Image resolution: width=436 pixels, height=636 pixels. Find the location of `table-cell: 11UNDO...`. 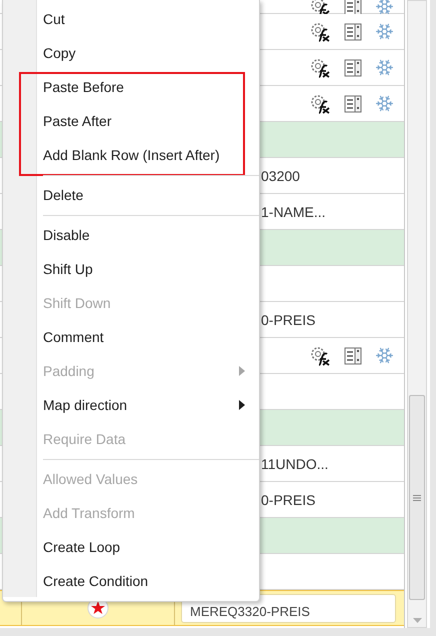

table-cell: 11UNDO... is located at coordinates (294, 464).